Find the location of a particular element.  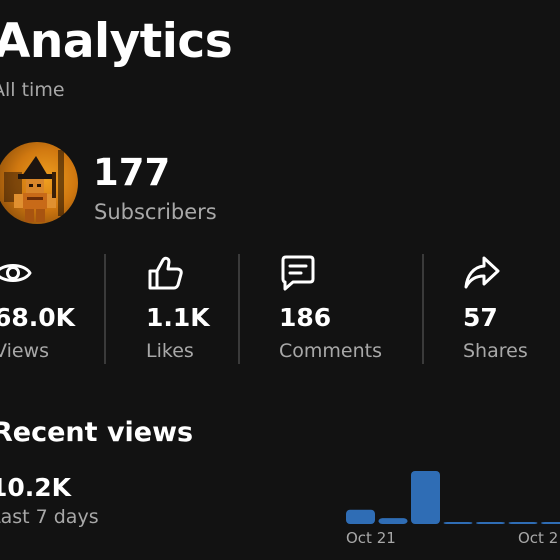

avatar is located at coordinates (39, 183).